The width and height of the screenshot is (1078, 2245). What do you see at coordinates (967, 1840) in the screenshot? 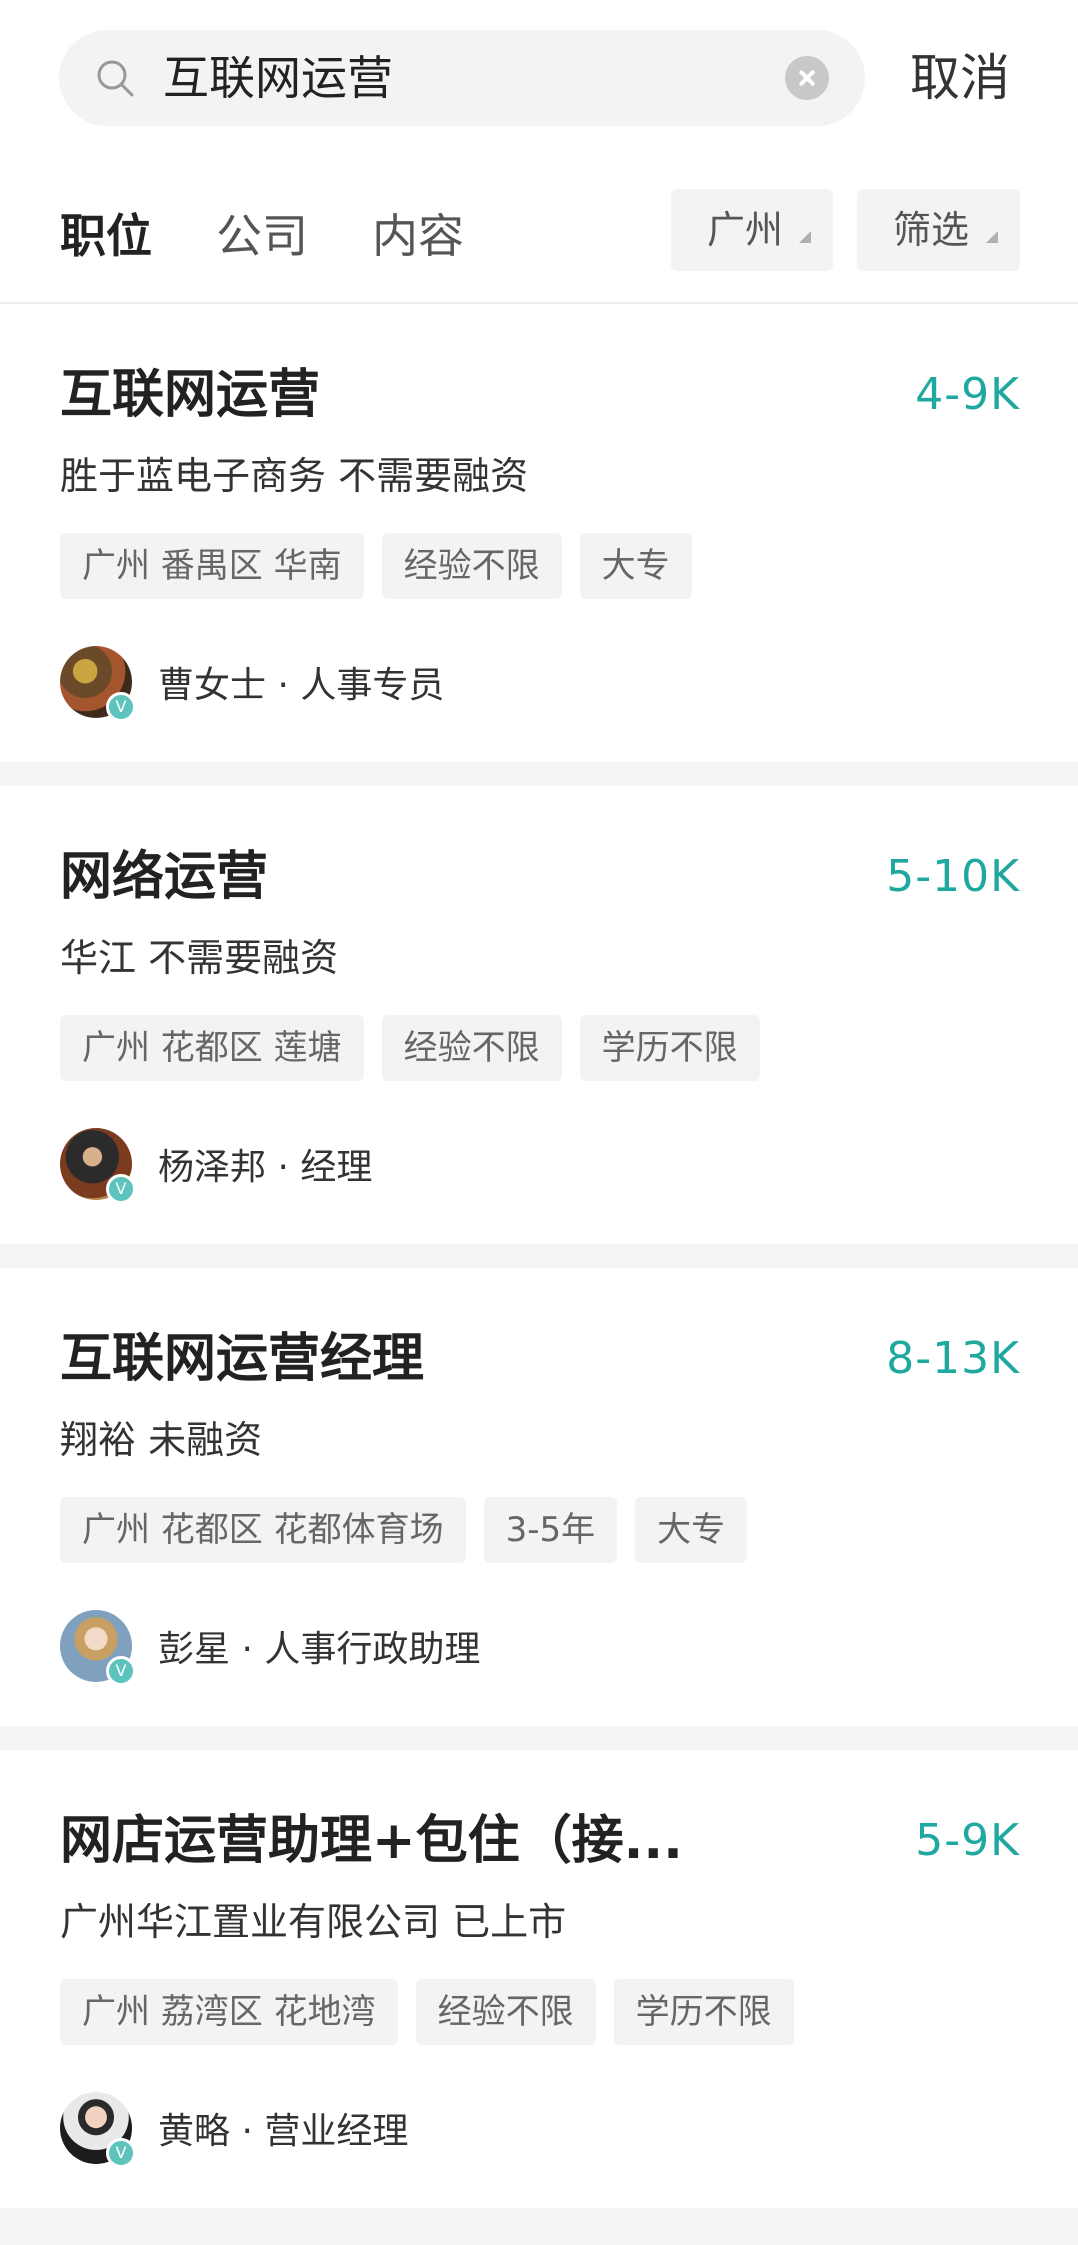
I see `job-salary: 5-9K` at bounding box center [967, 1840].